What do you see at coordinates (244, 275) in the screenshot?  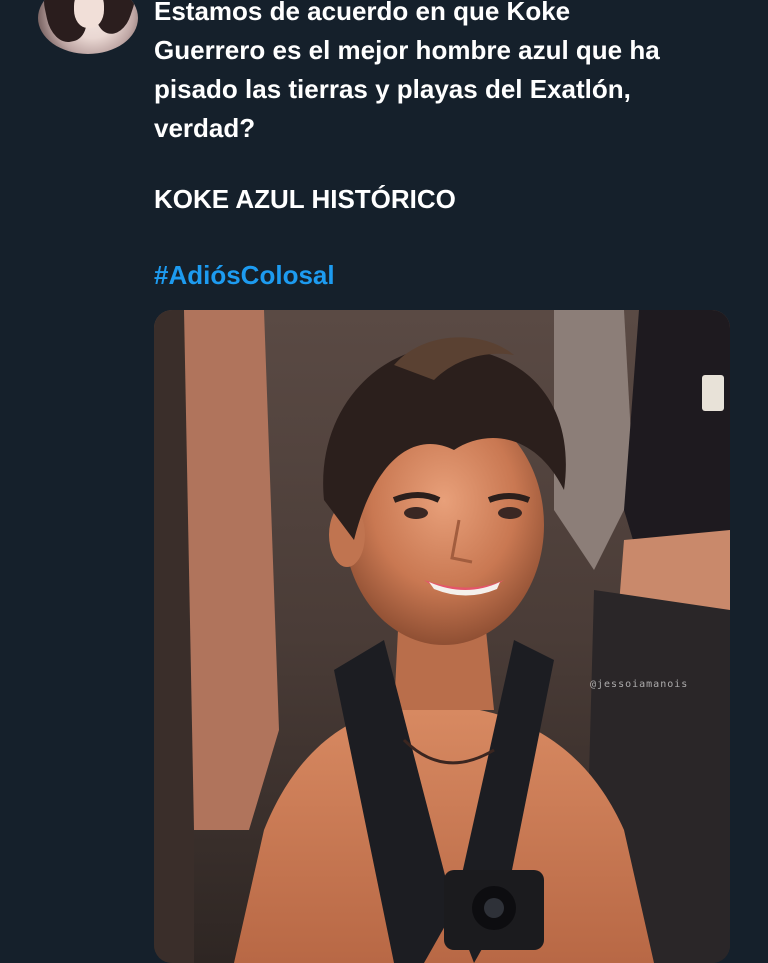 I see `hashtag-link: #AdiósColosal` at bounding box center [244, 275].